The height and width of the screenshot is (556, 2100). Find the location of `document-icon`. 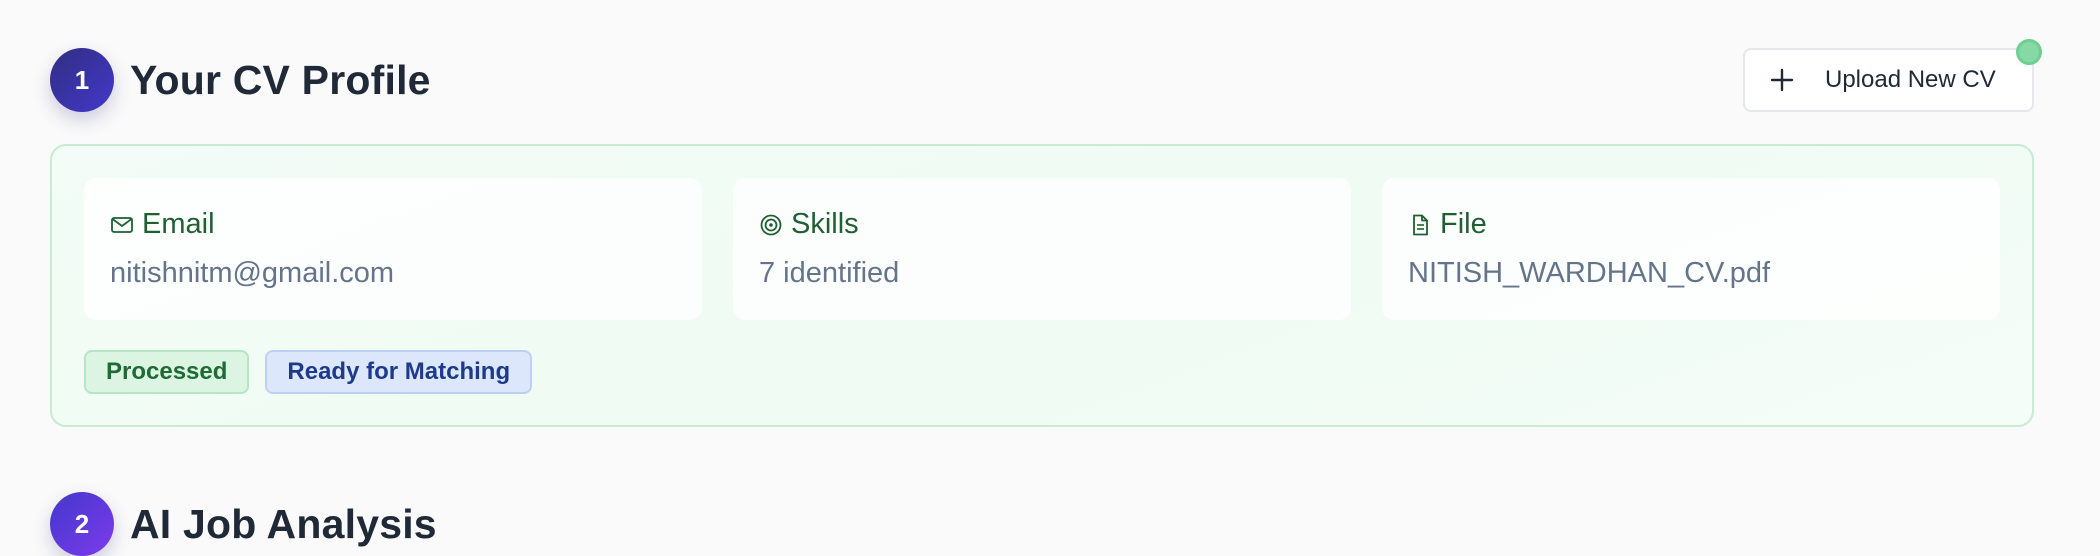

document-icon is located at coordinates (1420, 225).